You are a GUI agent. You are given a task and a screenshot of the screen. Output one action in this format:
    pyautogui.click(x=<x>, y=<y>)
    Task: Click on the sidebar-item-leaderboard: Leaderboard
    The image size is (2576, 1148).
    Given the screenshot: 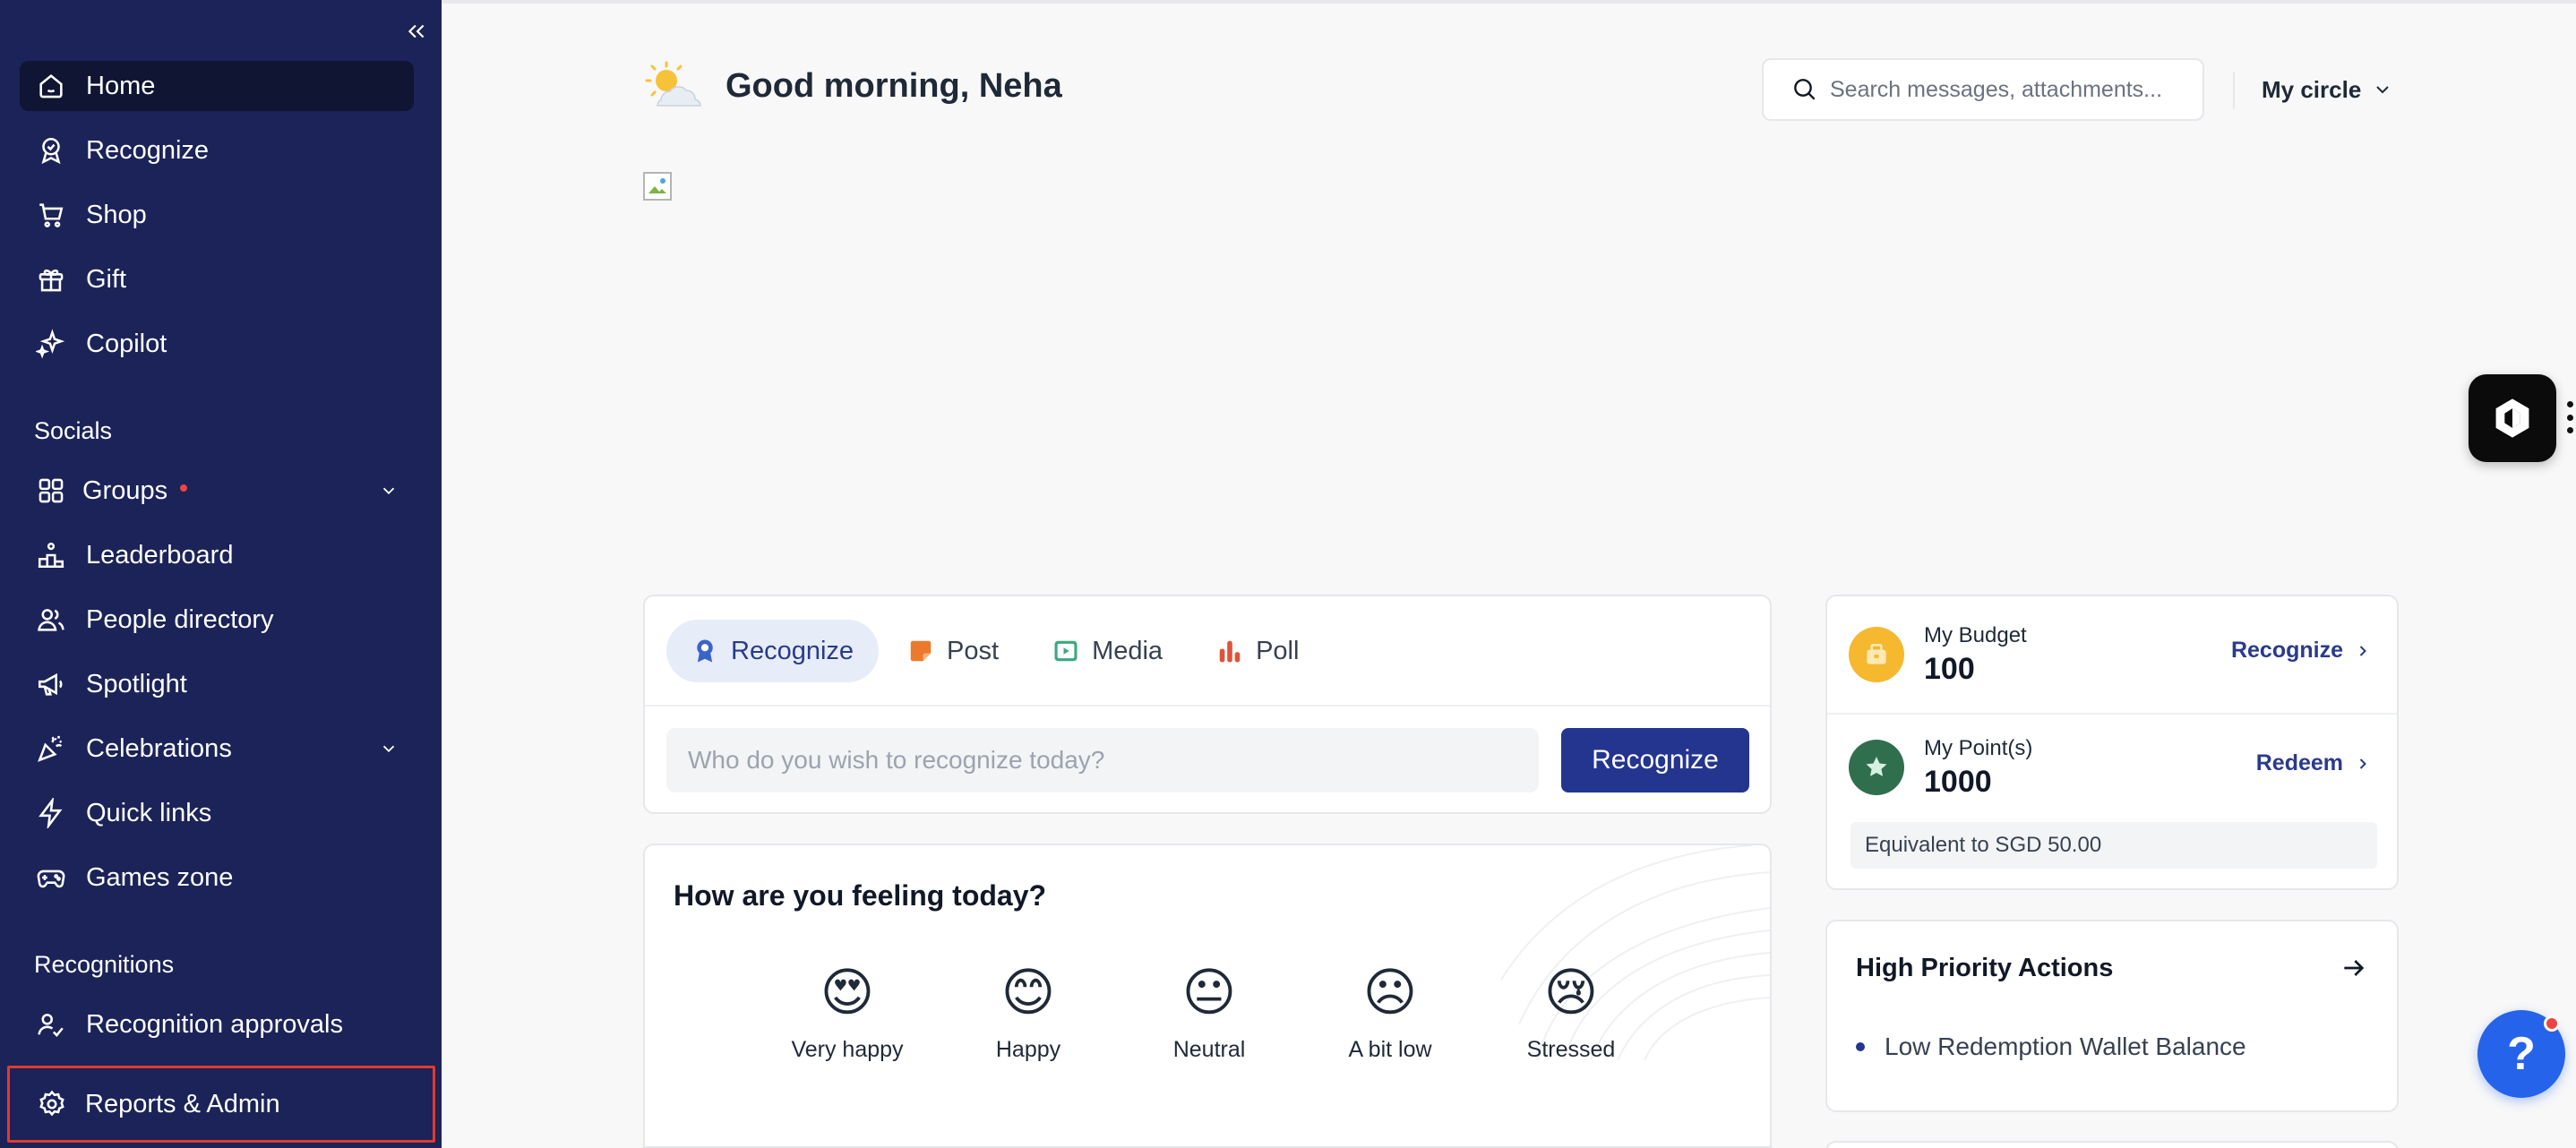 What is the action you would take?
    pyautogui.click(x=217, y=555)
    